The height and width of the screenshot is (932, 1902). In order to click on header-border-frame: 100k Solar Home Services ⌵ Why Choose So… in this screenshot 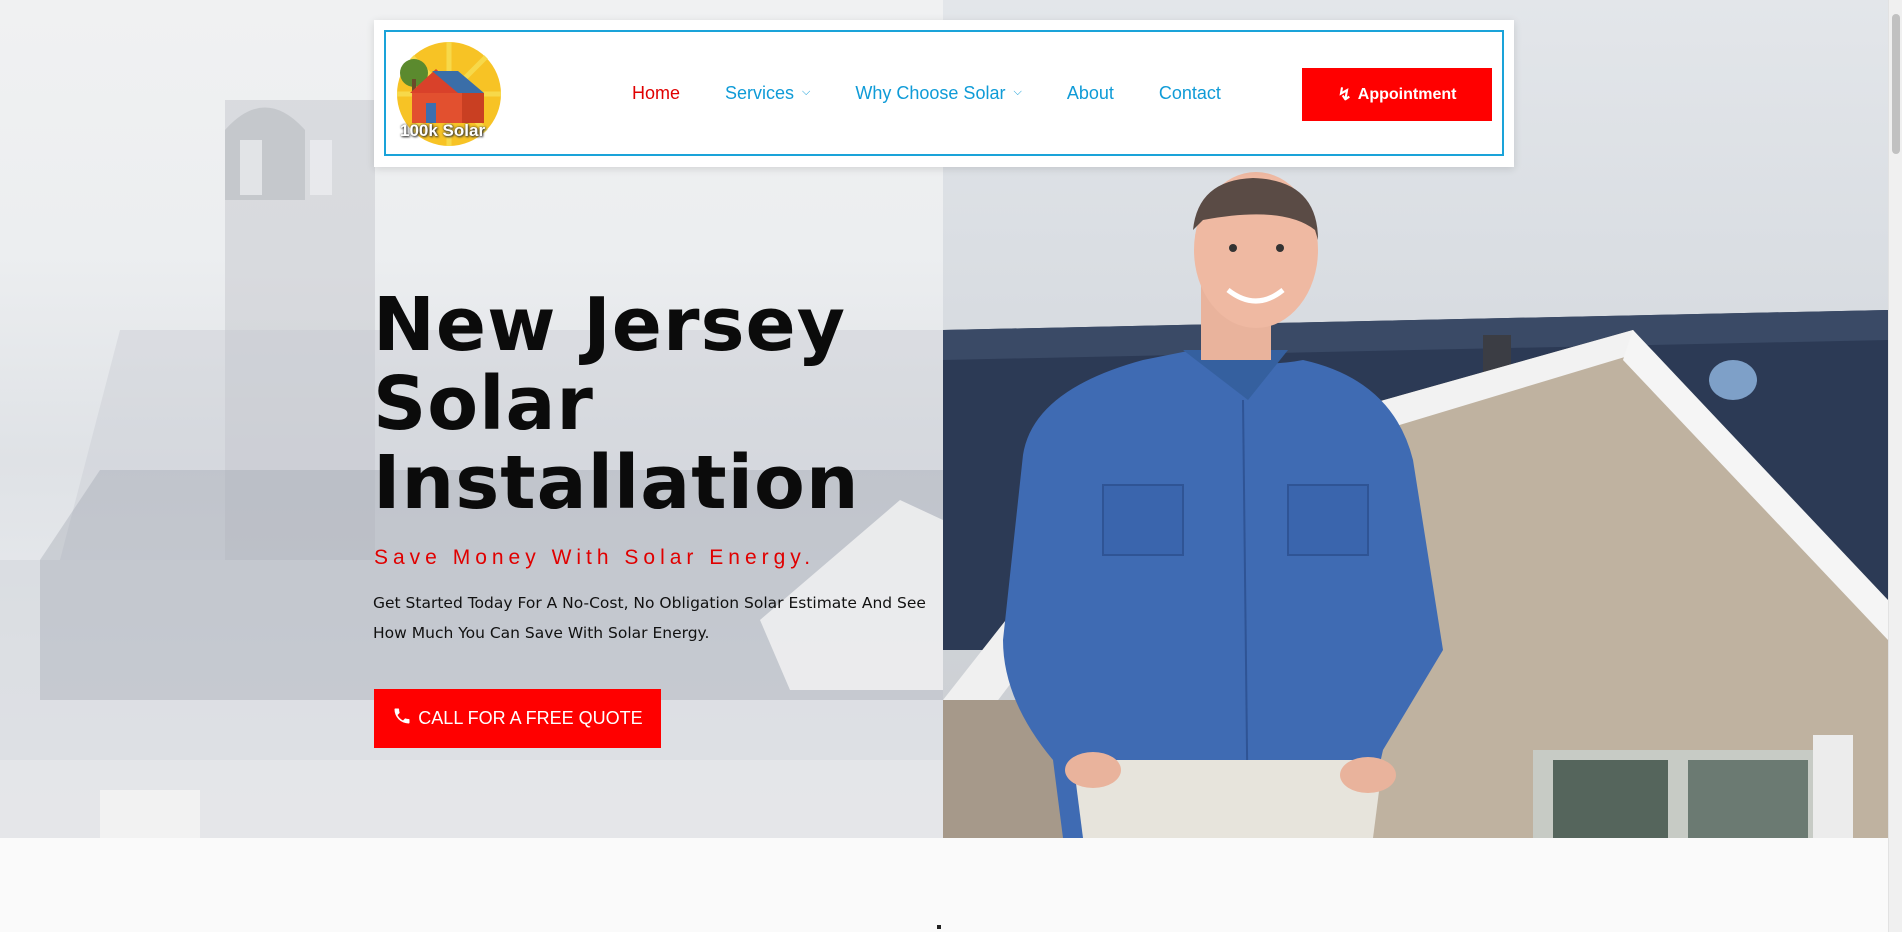, I will do `click(944, 93)`.